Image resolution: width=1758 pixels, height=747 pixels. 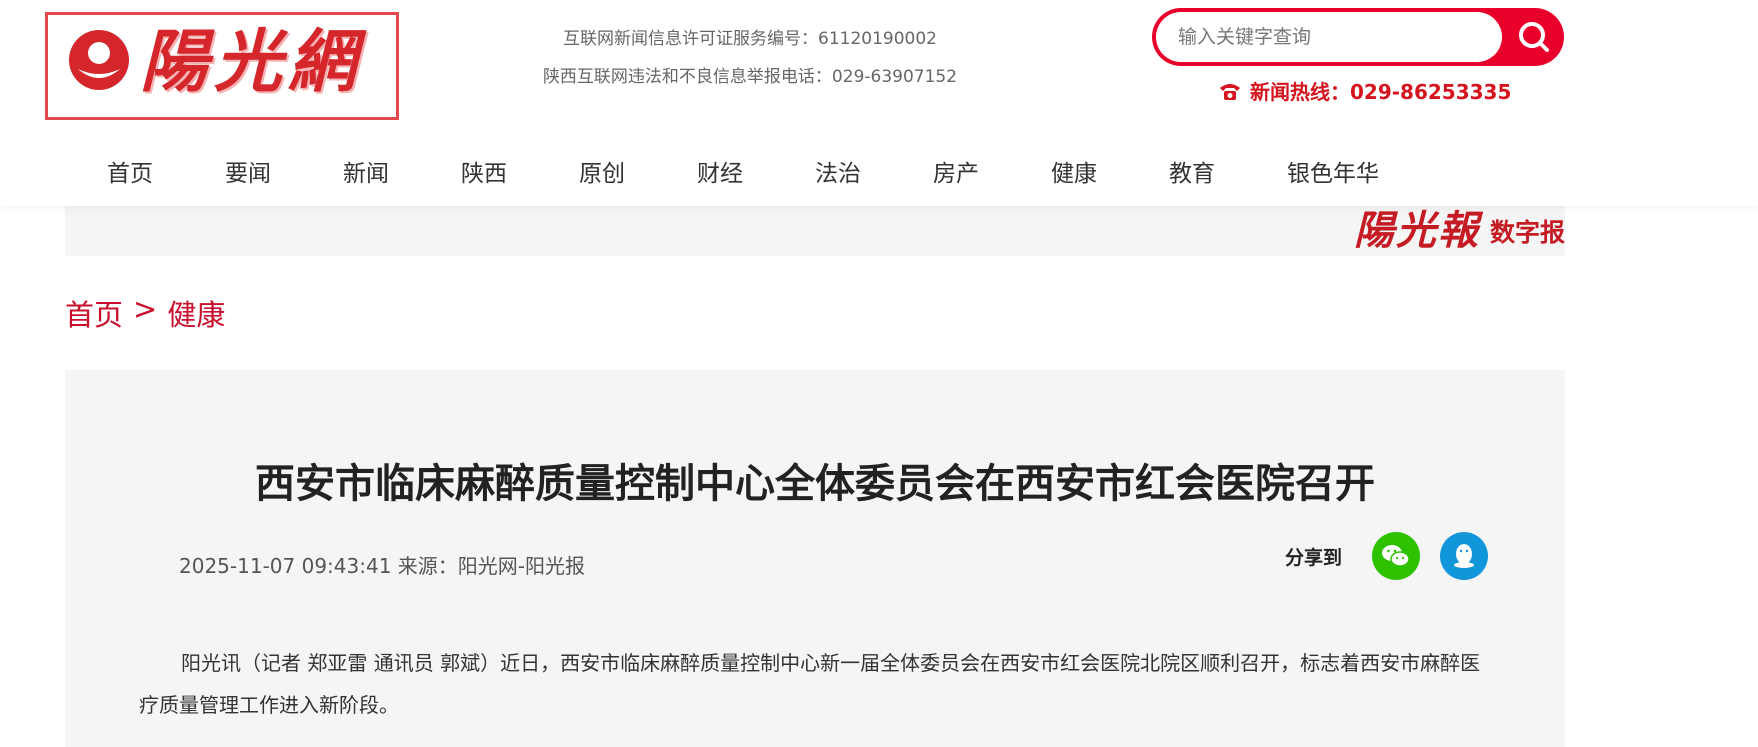 What do you see at coordinates (196, 313) in the screenshot?
I see `breadcrumb-current: 健康` at bounding box center [196, 313].